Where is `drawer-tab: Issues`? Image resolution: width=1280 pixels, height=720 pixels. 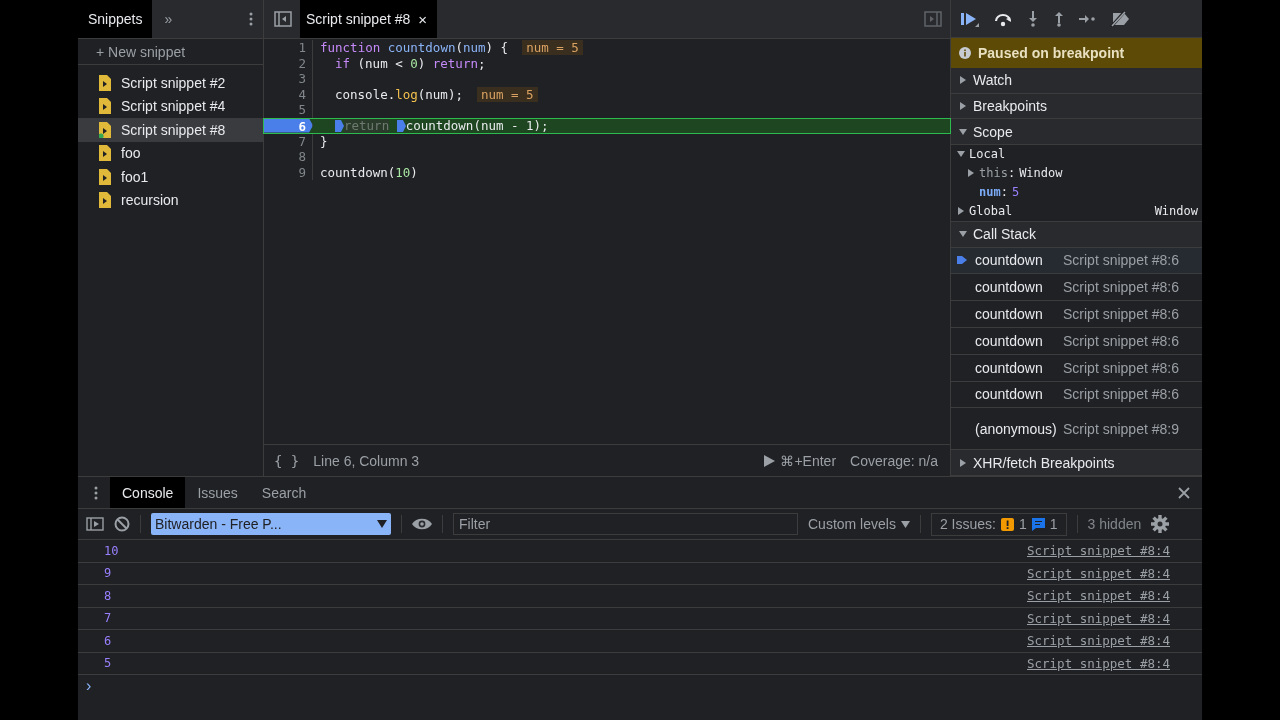
drawer-tab: Issues is located at coordinates (217, 492).